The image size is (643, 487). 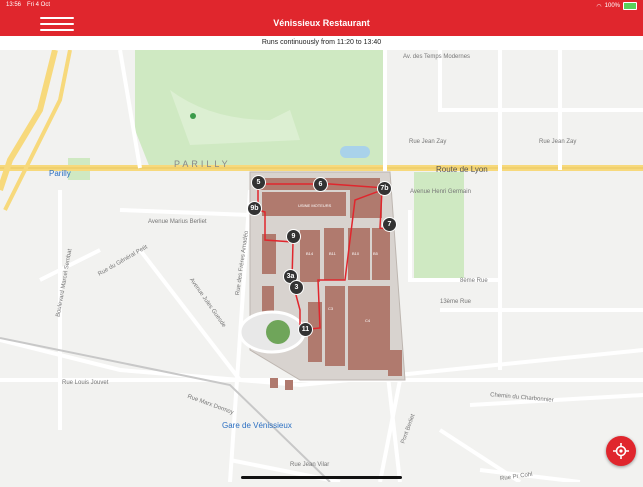 I want to click on route-stop-marker: 5, so click(x=258, y=182).